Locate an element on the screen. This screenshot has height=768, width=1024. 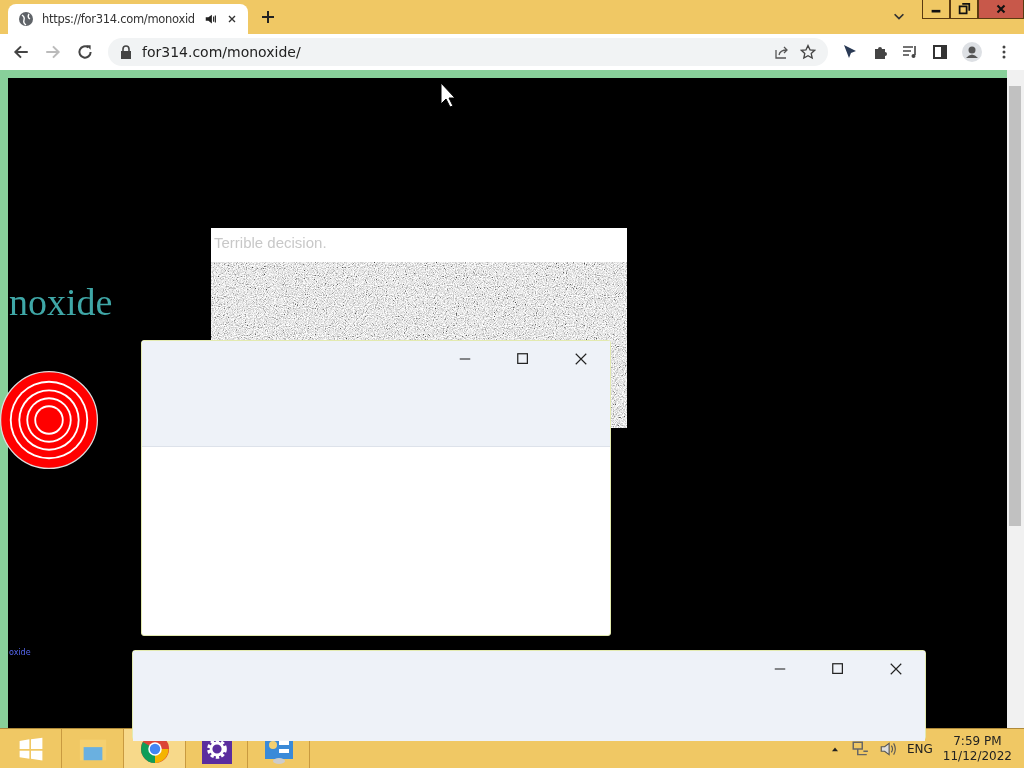
speaker-icon is located at coordinates (211, 19).